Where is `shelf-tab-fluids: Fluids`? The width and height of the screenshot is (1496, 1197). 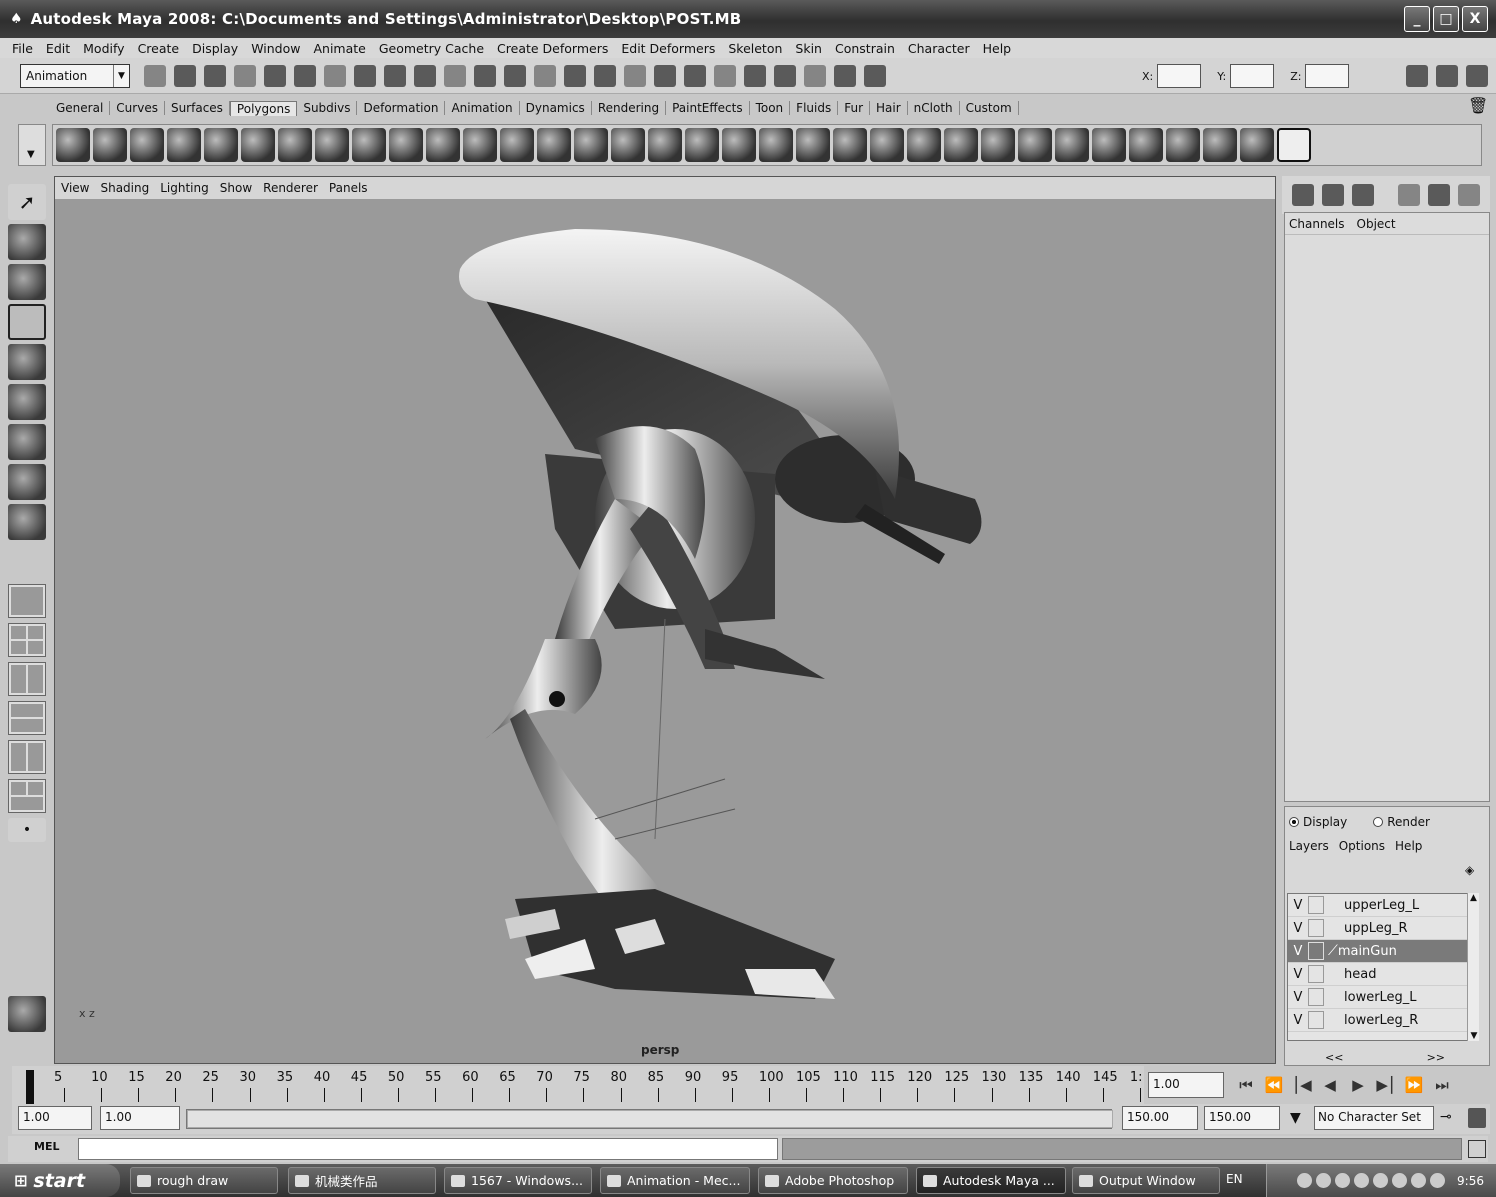 shelf-tab-fluids: Fluids is located at coordinates (814, 108).